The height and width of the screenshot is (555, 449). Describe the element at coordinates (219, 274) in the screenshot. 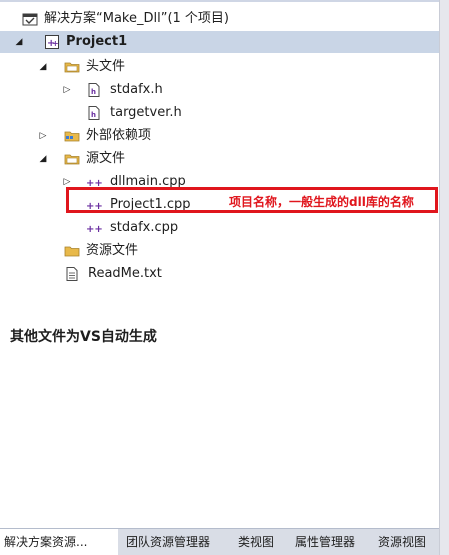

I see `tree-item-readme-txt: ReadMe.txt` at that location.